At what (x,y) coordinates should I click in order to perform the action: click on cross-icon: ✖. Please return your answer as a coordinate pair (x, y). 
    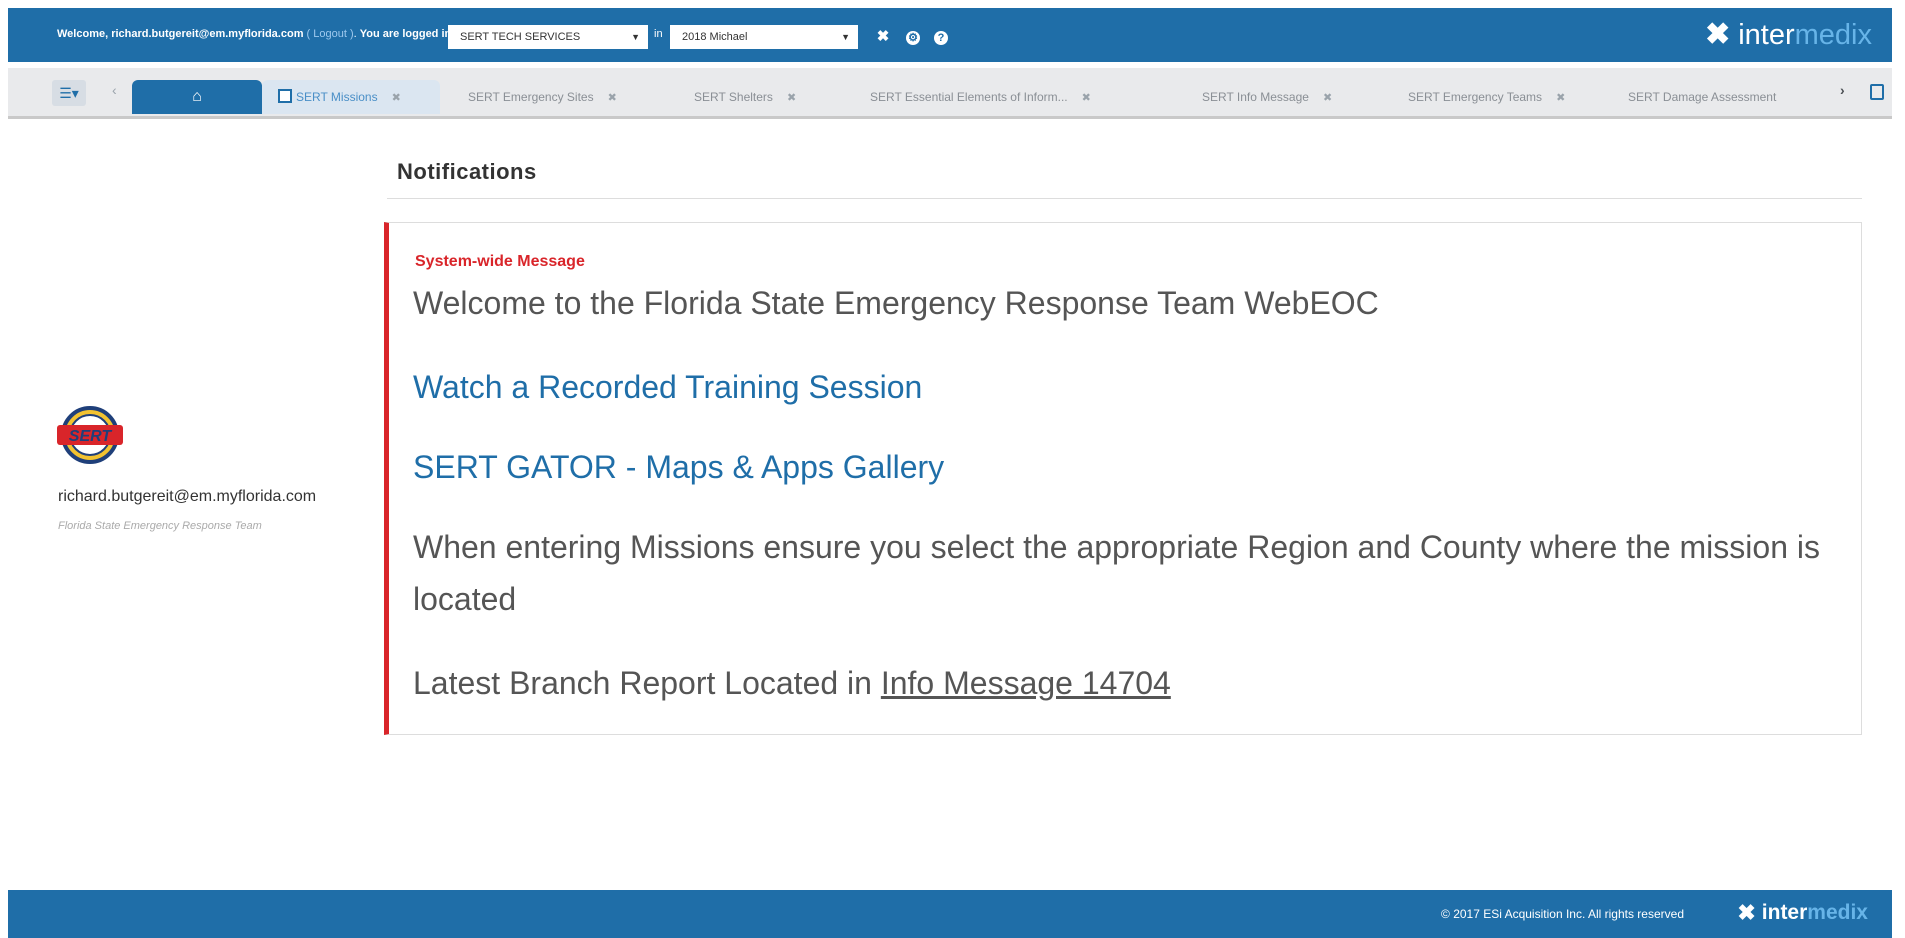
    Looking at the image, I should click on (883, 36).